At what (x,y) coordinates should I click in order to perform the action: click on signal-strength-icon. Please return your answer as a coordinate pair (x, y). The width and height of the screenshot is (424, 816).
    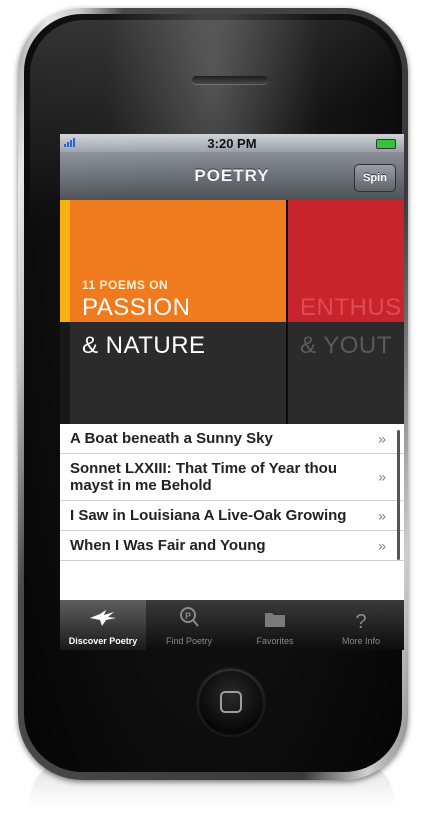
    Looking at the image, I should click on (69, 142).